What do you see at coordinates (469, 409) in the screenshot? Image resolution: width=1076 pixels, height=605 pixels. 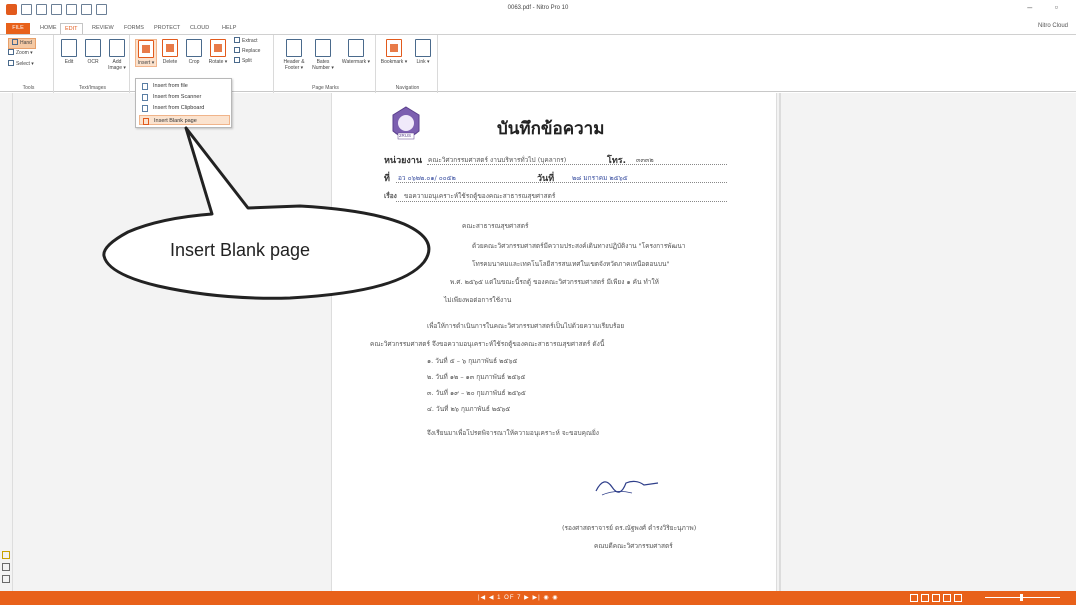 I see `date-item-4: ๔. วันที่ ๒๖ กุมภาพันธ์ ๒๕๖๕` at bounding box center [469, 409].